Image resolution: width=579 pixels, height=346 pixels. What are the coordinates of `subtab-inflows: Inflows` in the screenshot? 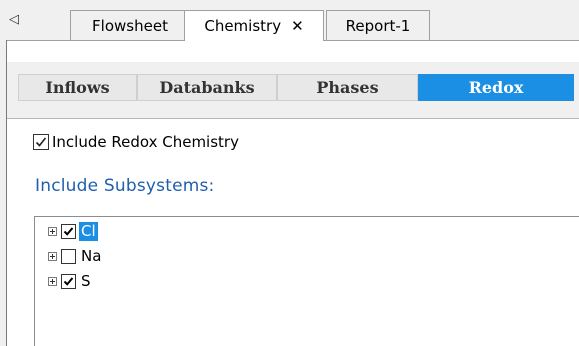 It's located at (77, 87).